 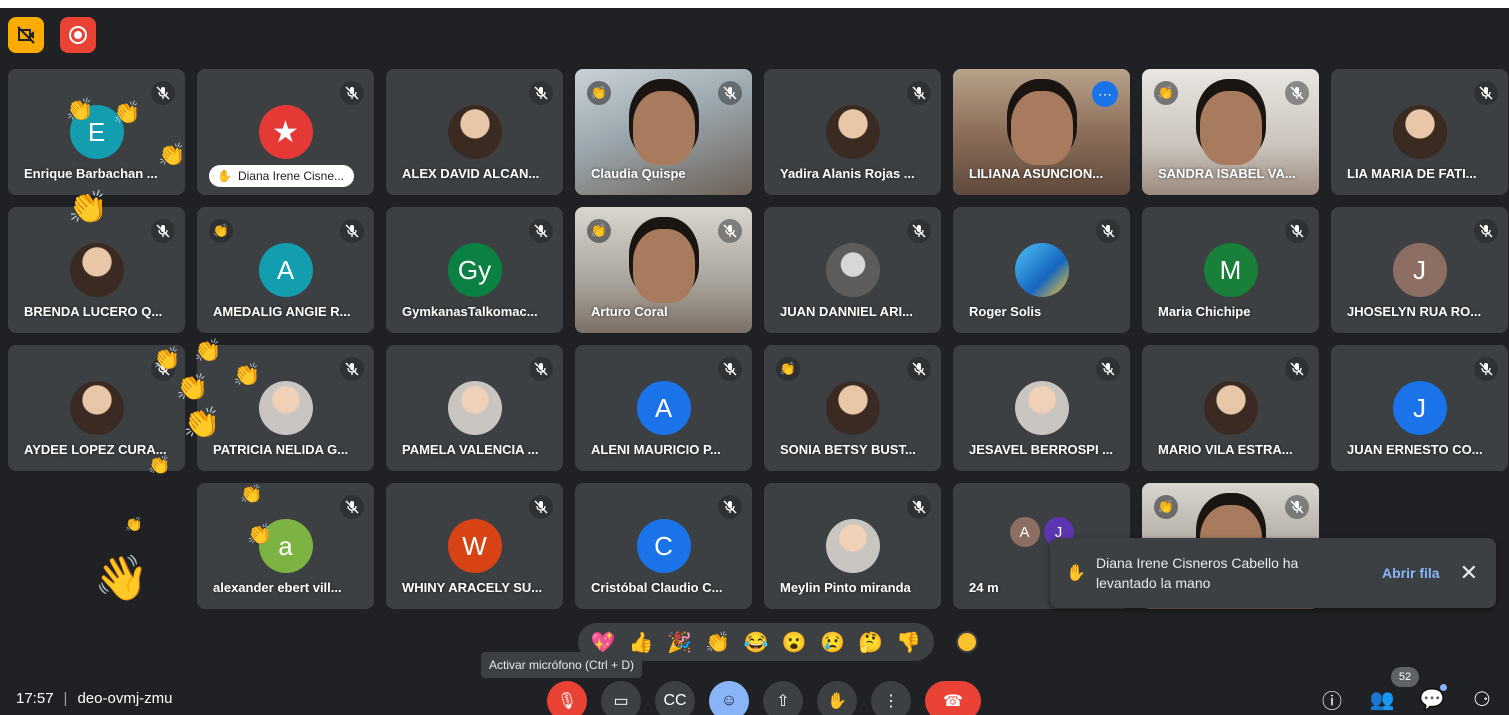 What do you see at coordinates (1469, 573) in the screenshot?
I see `close-icon: ✕` at bounding box center [1469, 573].